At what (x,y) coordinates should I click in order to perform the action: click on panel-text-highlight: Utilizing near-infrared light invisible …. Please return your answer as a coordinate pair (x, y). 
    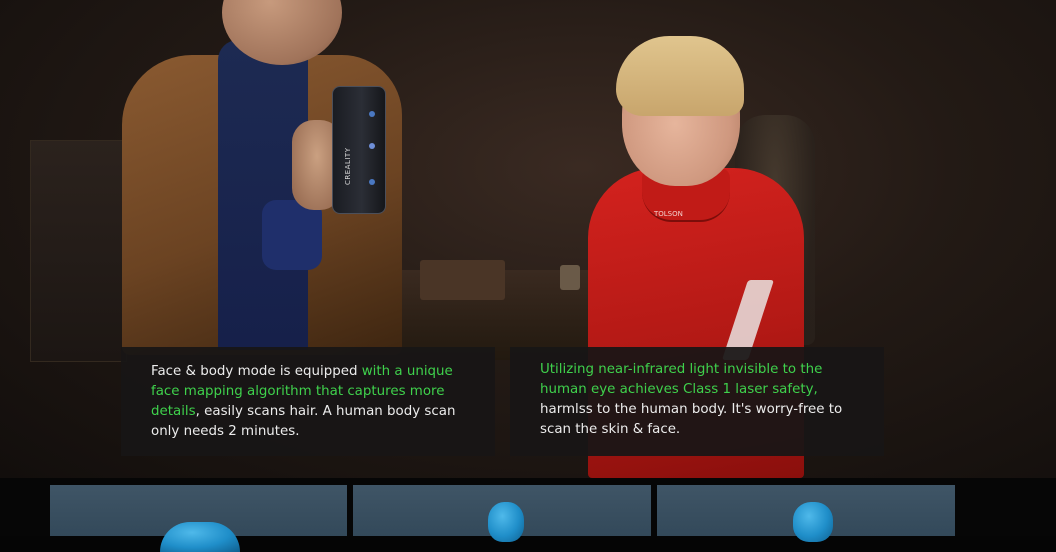
    Looking at the image, I should click on (681, 379).